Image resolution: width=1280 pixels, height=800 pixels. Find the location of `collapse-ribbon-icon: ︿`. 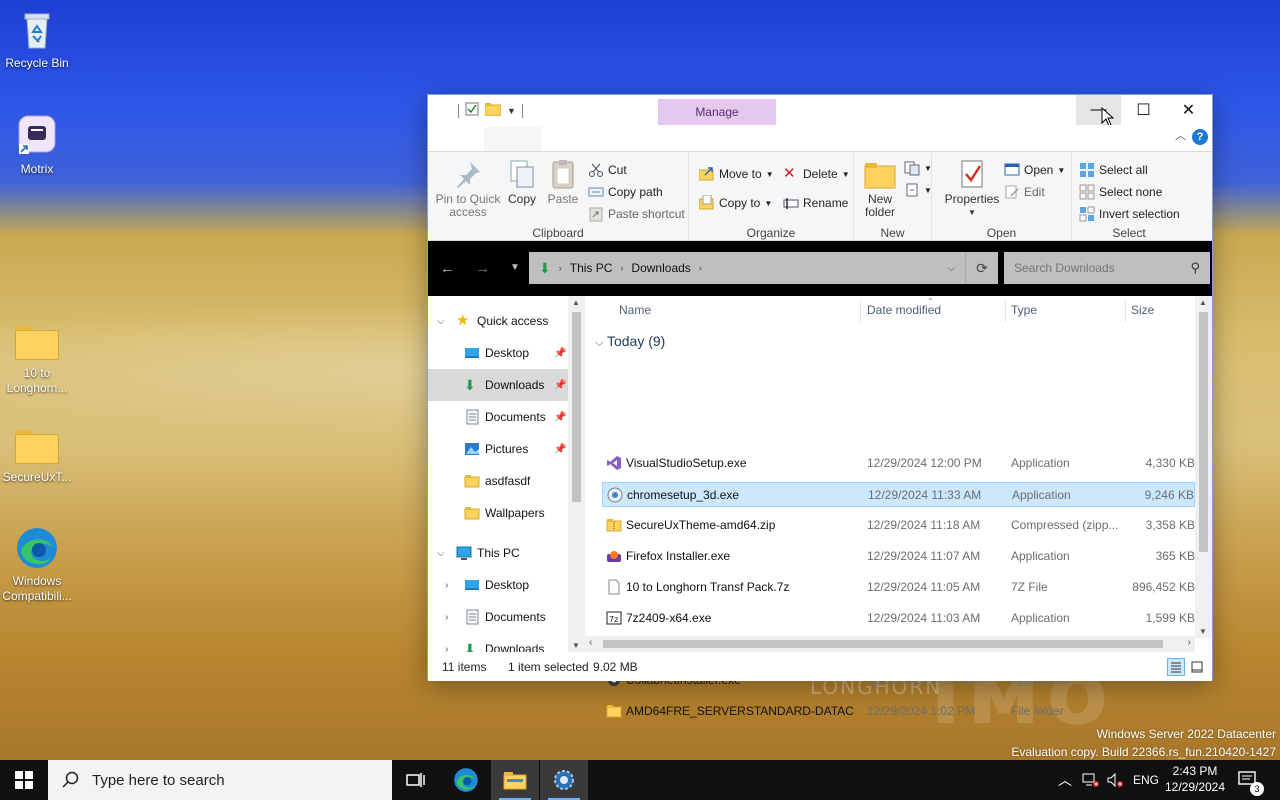

collapse-ribbon-icon: ︿ is located at coordinates (1180, 135).